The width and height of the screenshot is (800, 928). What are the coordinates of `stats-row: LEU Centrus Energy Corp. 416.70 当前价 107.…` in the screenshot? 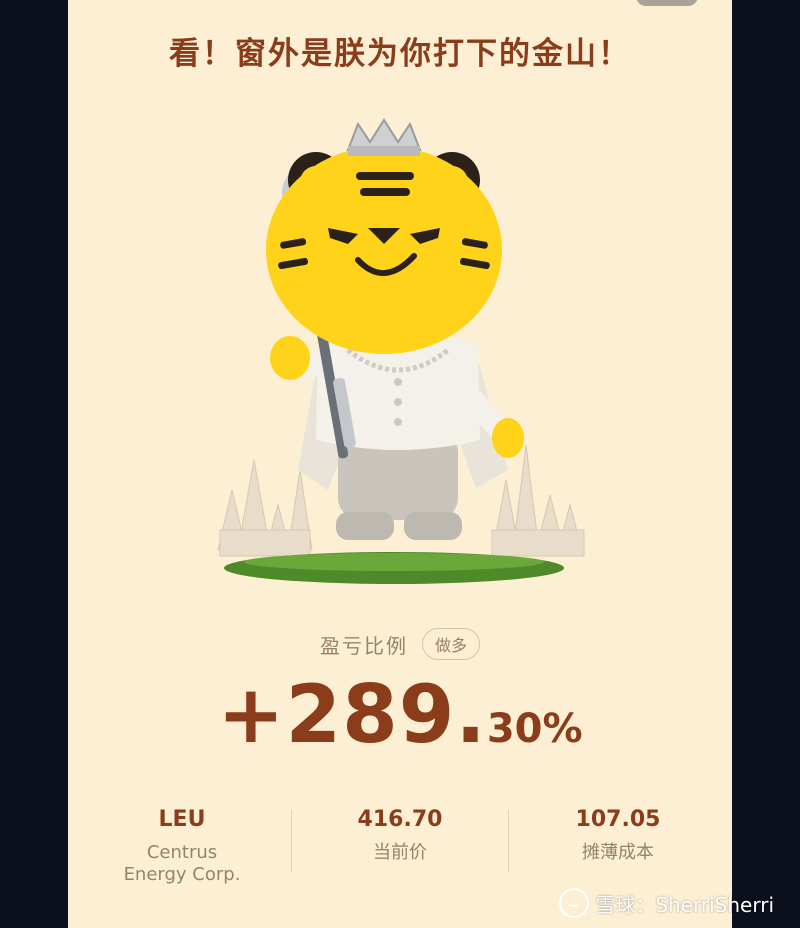 It's located at (400, 851).